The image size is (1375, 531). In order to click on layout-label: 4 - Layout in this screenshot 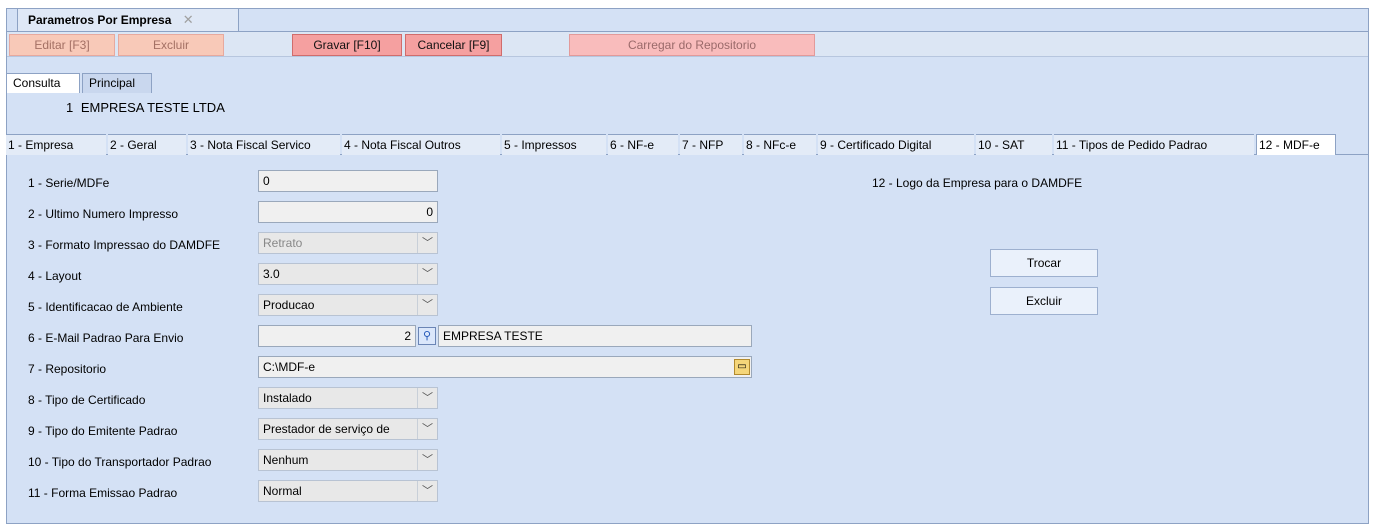, I will do `click(55, 276)`.